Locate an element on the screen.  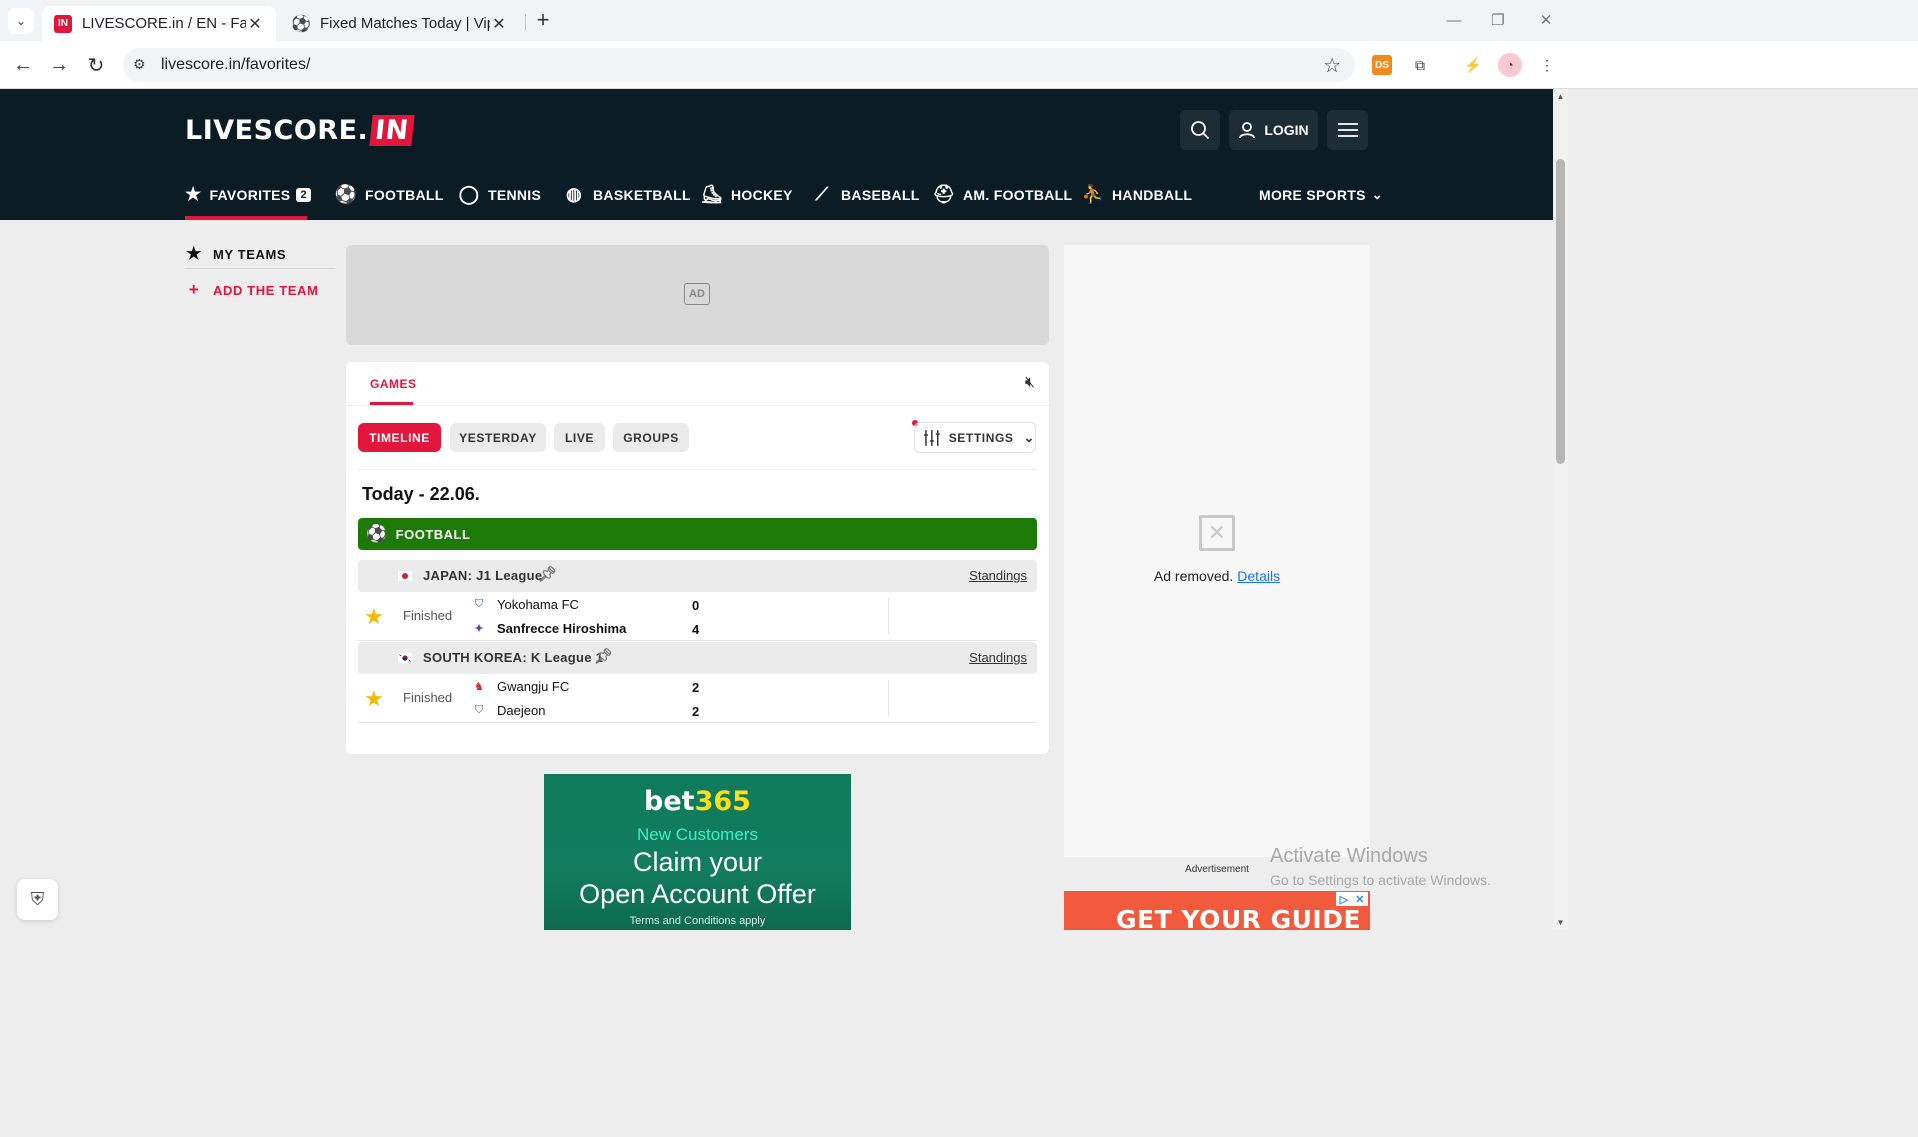
ds-extension-icon: DS is located at coordinates (1382, 65).